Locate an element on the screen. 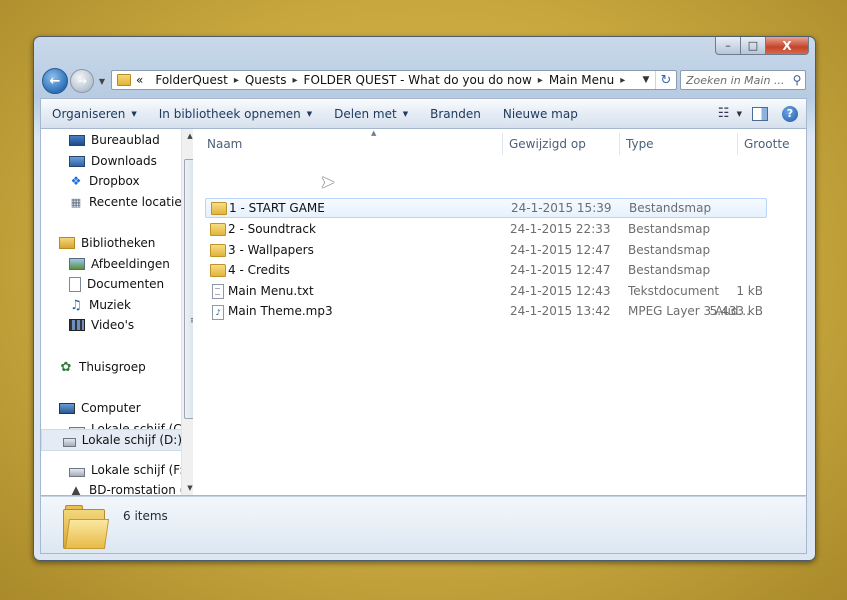 The height and width of the screenshot is (600, 847). search-input: Zoeken in Main ... ⚲ is located at coordinates (743, 80).